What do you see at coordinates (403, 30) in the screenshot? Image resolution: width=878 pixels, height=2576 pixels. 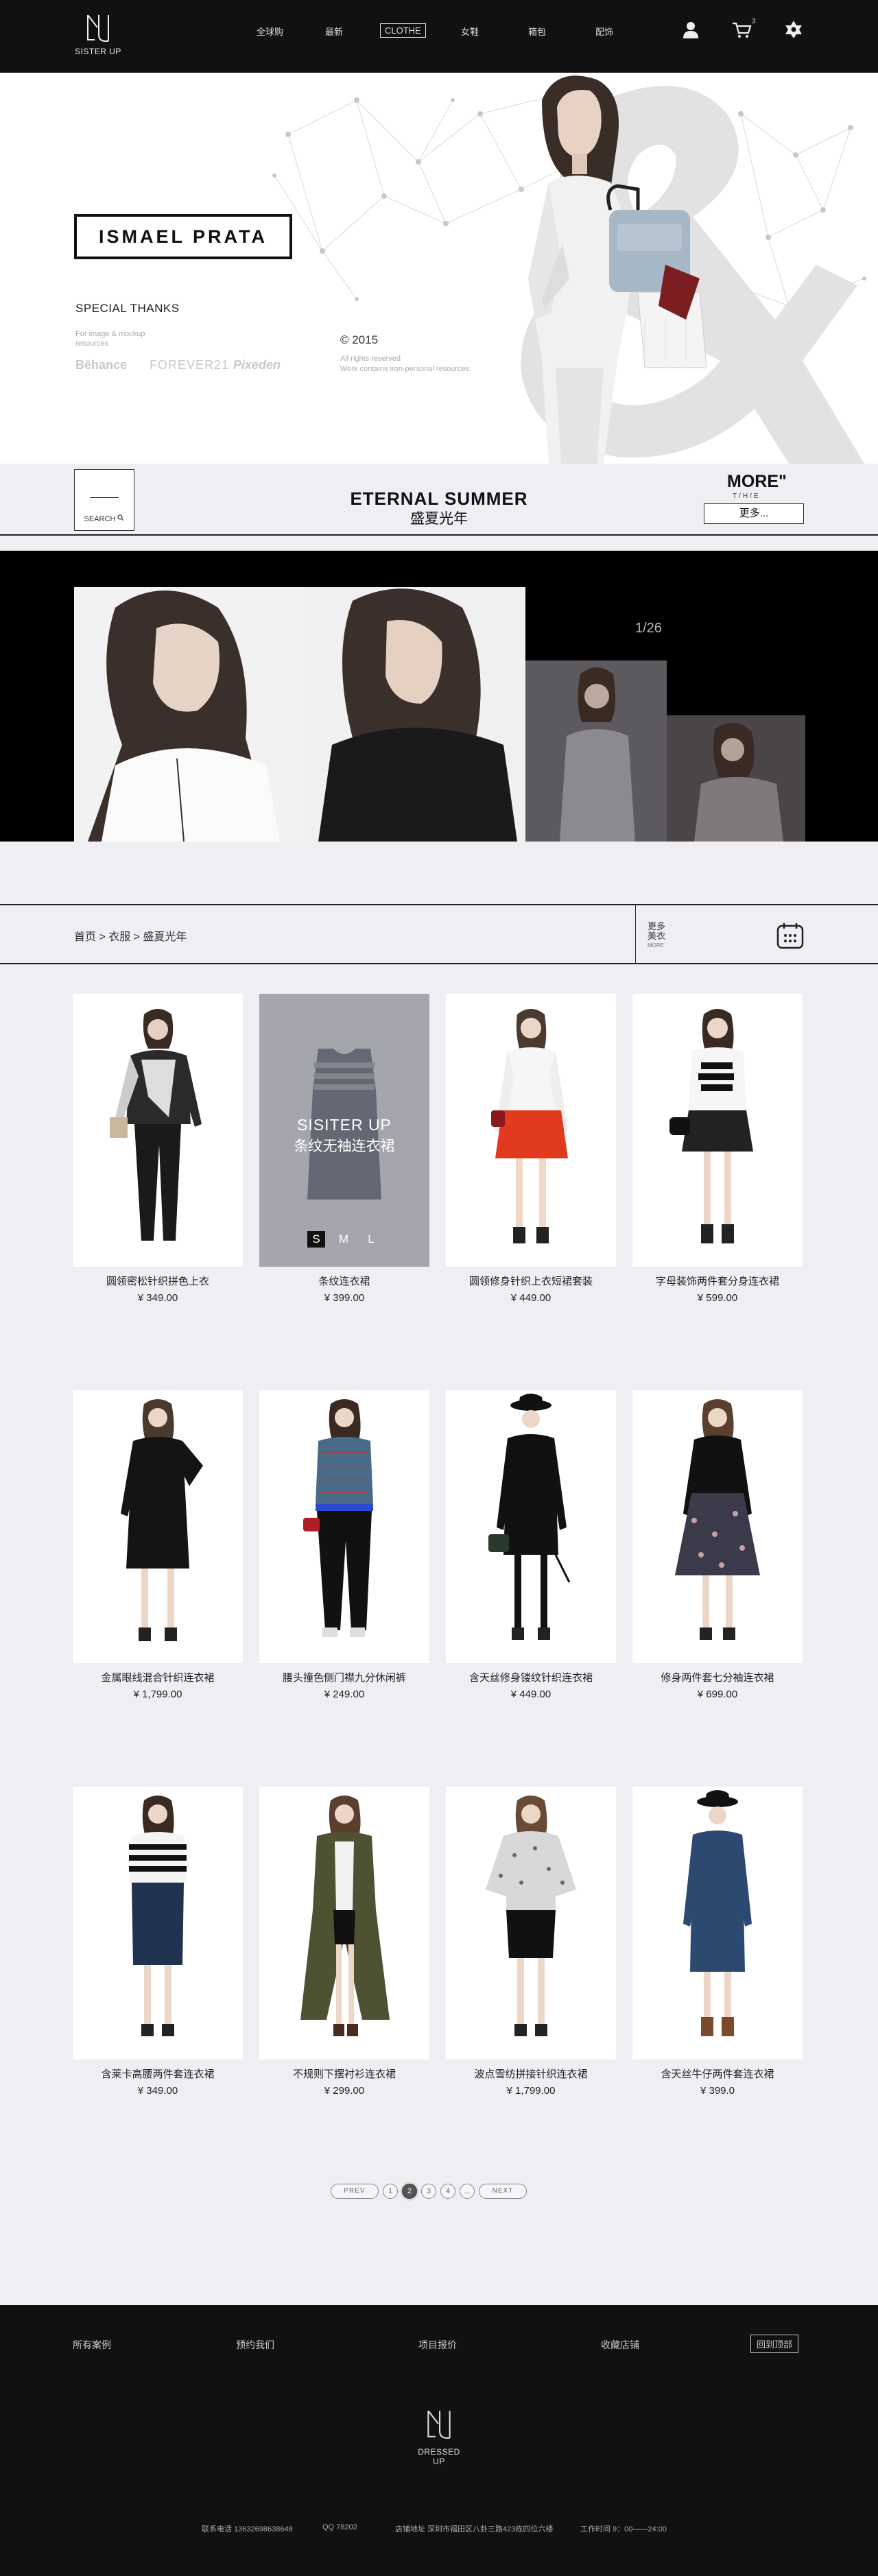 I see `nav-item-clothe: CLOTHE` at bounding box center [403, 30].